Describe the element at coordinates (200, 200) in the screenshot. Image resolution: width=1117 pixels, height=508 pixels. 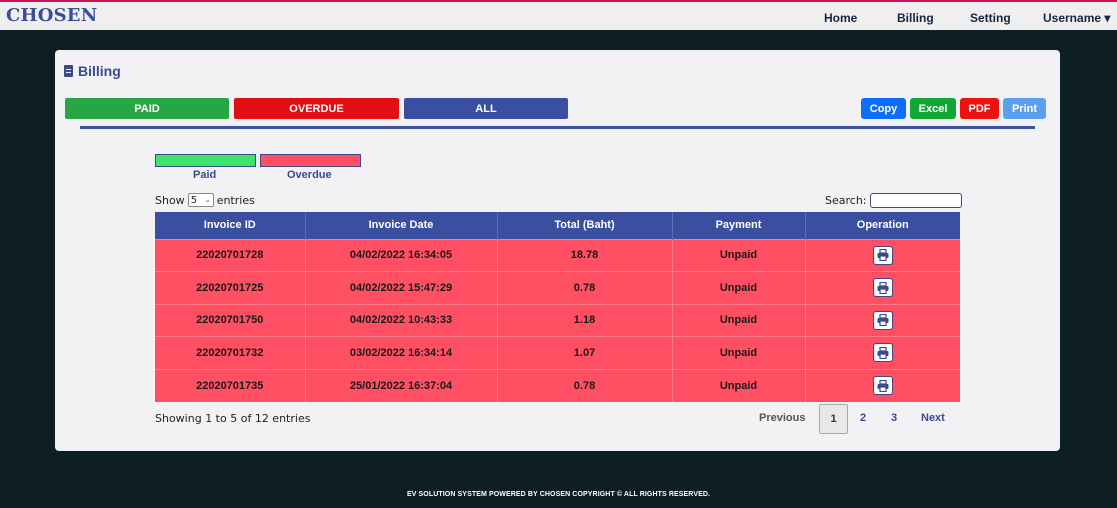
I see `page-length-select: 5 ⌄` at that location.